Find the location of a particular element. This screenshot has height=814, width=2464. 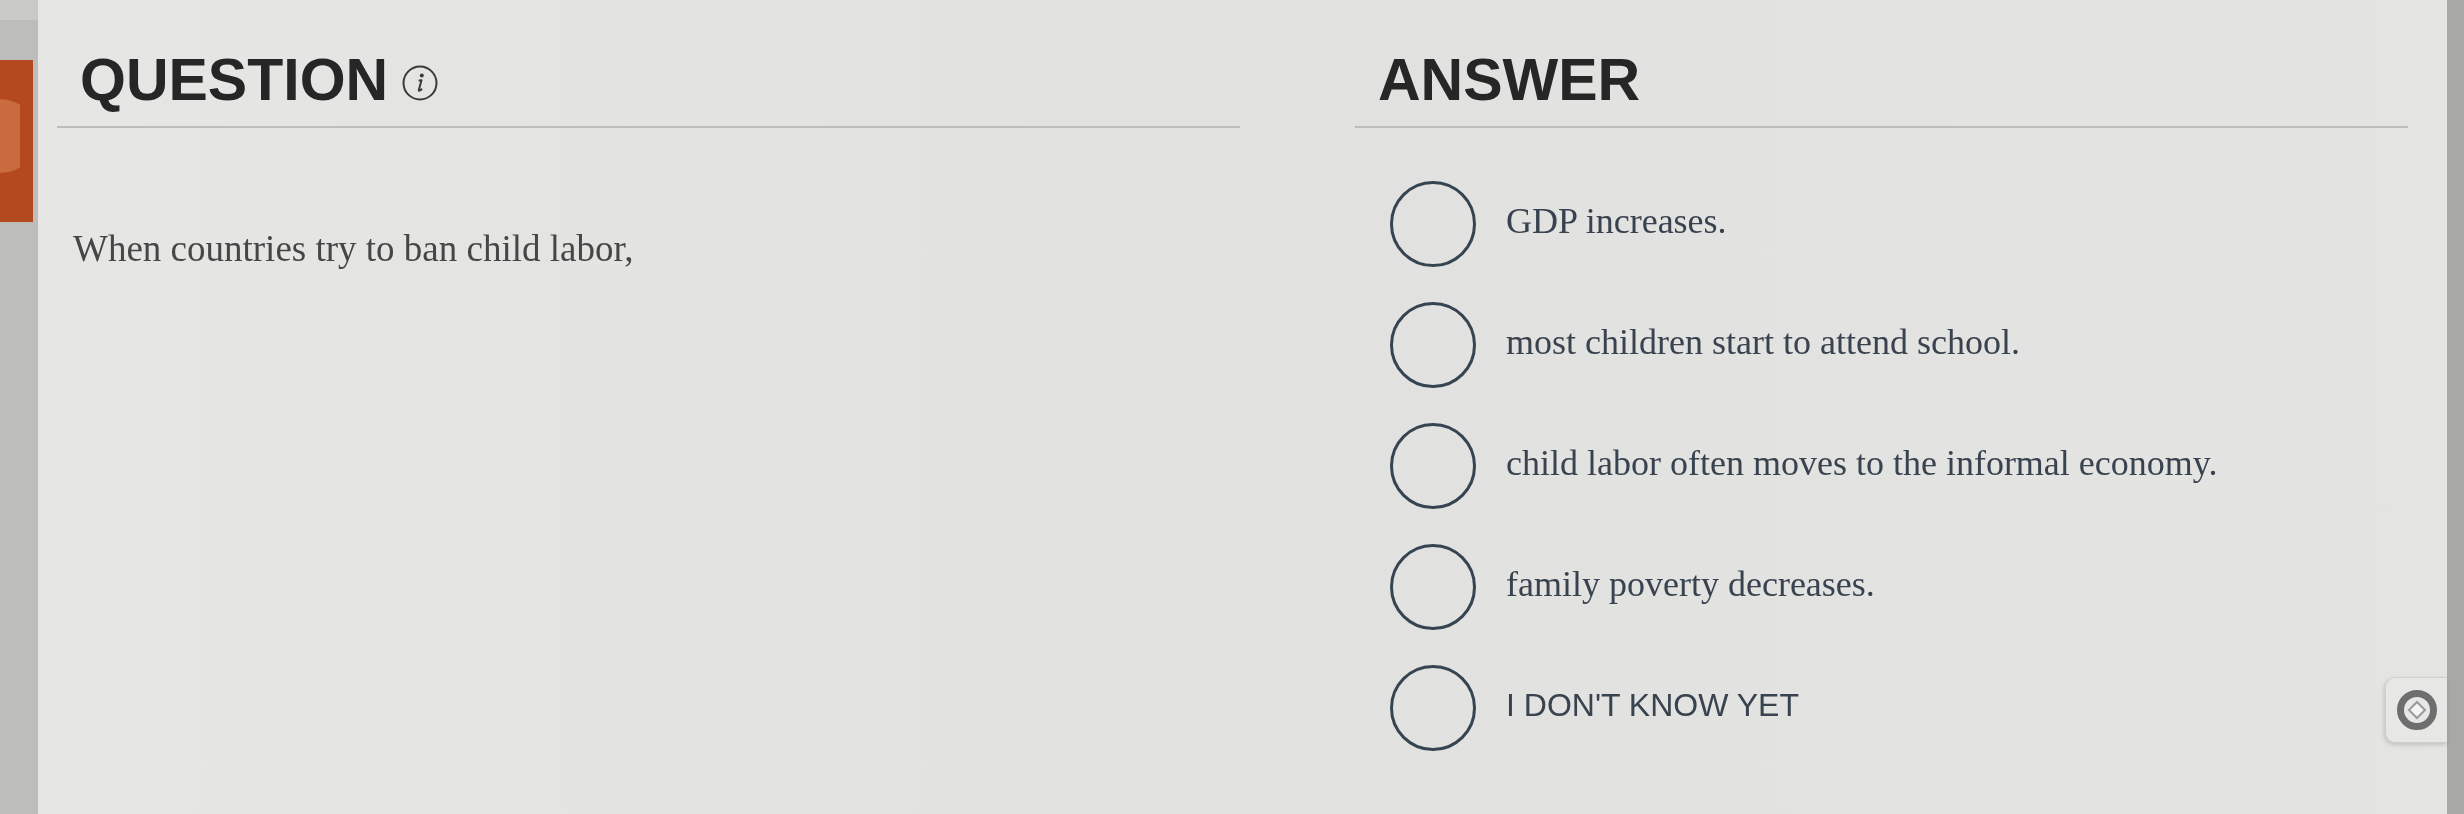

option-label: family poverty decreases. is located at coordinates (1690, 584).